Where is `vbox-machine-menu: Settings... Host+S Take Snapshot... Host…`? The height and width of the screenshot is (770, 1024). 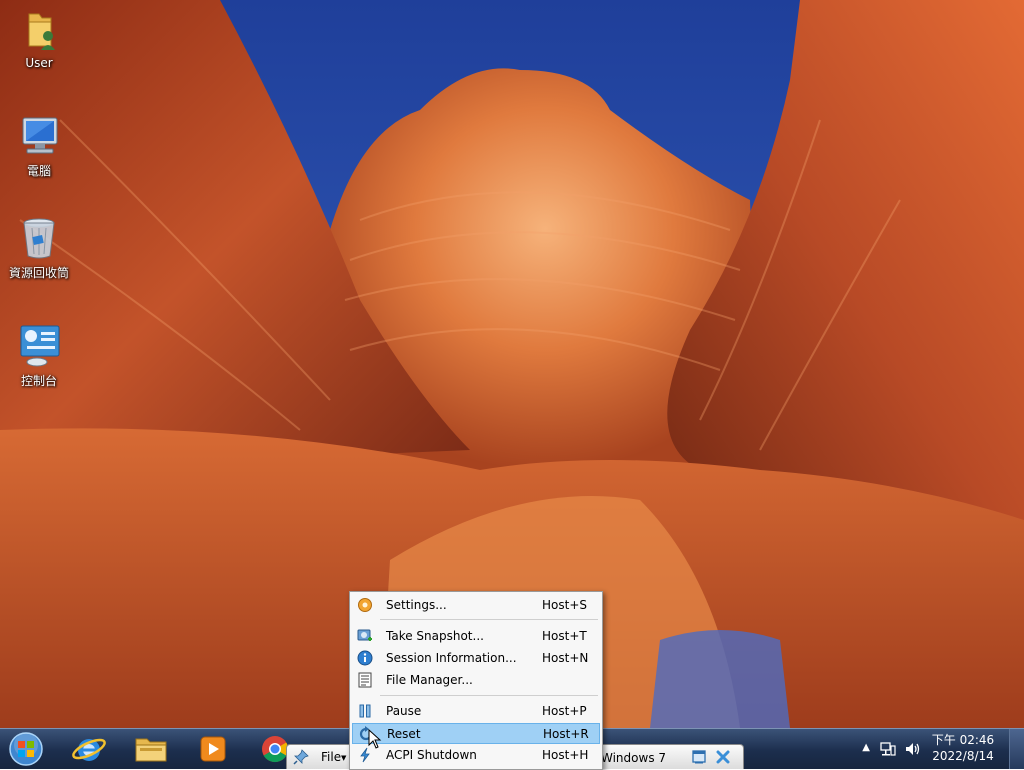 vbox-machine-menu: Settings... Host+S Take Snapshot... Host… is located at coordinates (476, 680).